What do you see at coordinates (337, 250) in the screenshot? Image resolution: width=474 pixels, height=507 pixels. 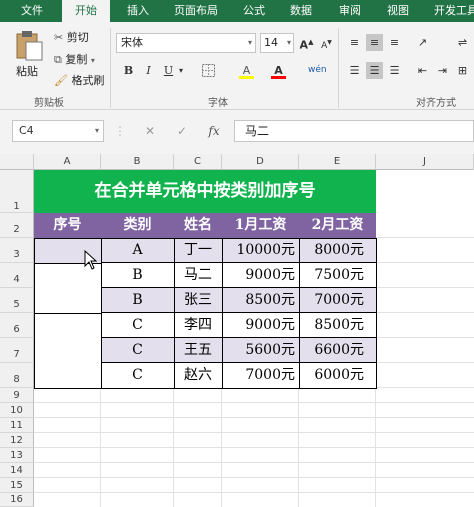 I see `feb-salary-cell: 8000元` at bounding box center [337, 250].